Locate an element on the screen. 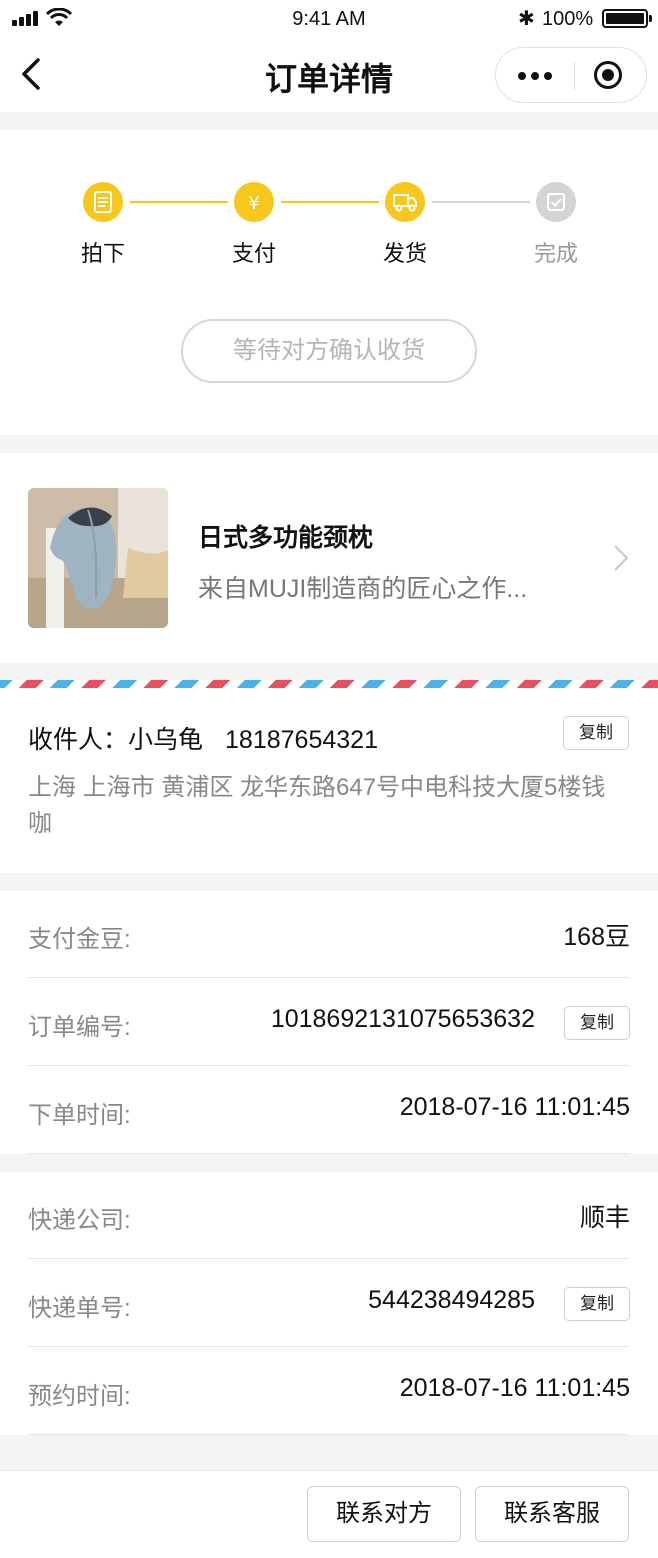 The width and height of the screenshot is (658, 1558). mini-program-capsule is located at coordinates (571, 75).